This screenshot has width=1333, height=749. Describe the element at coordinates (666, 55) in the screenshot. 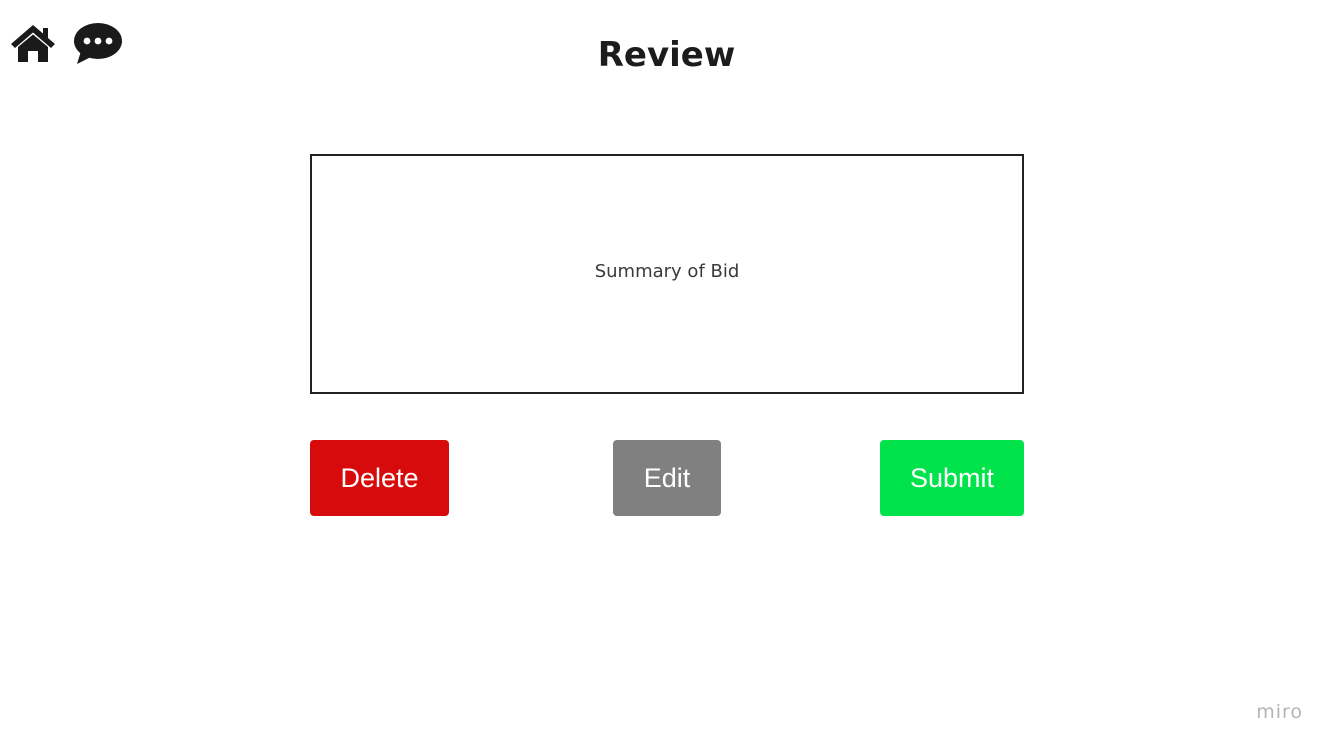

I see `page-title: Review` at that location.